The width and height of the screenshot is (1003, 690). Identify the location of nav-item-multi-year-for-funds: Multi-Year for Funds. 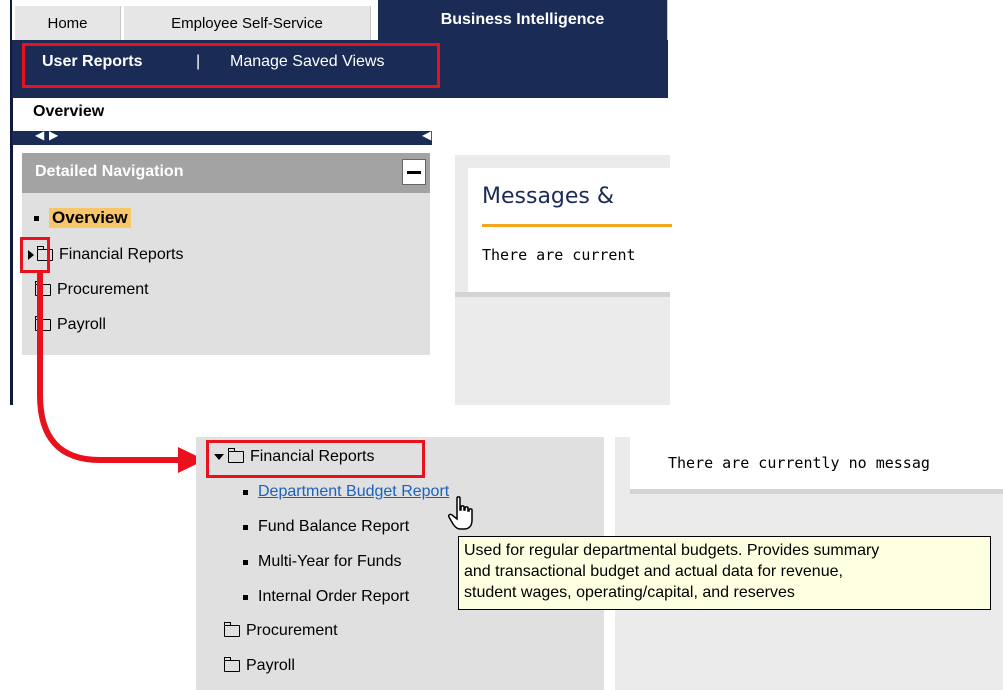
(322, 562).